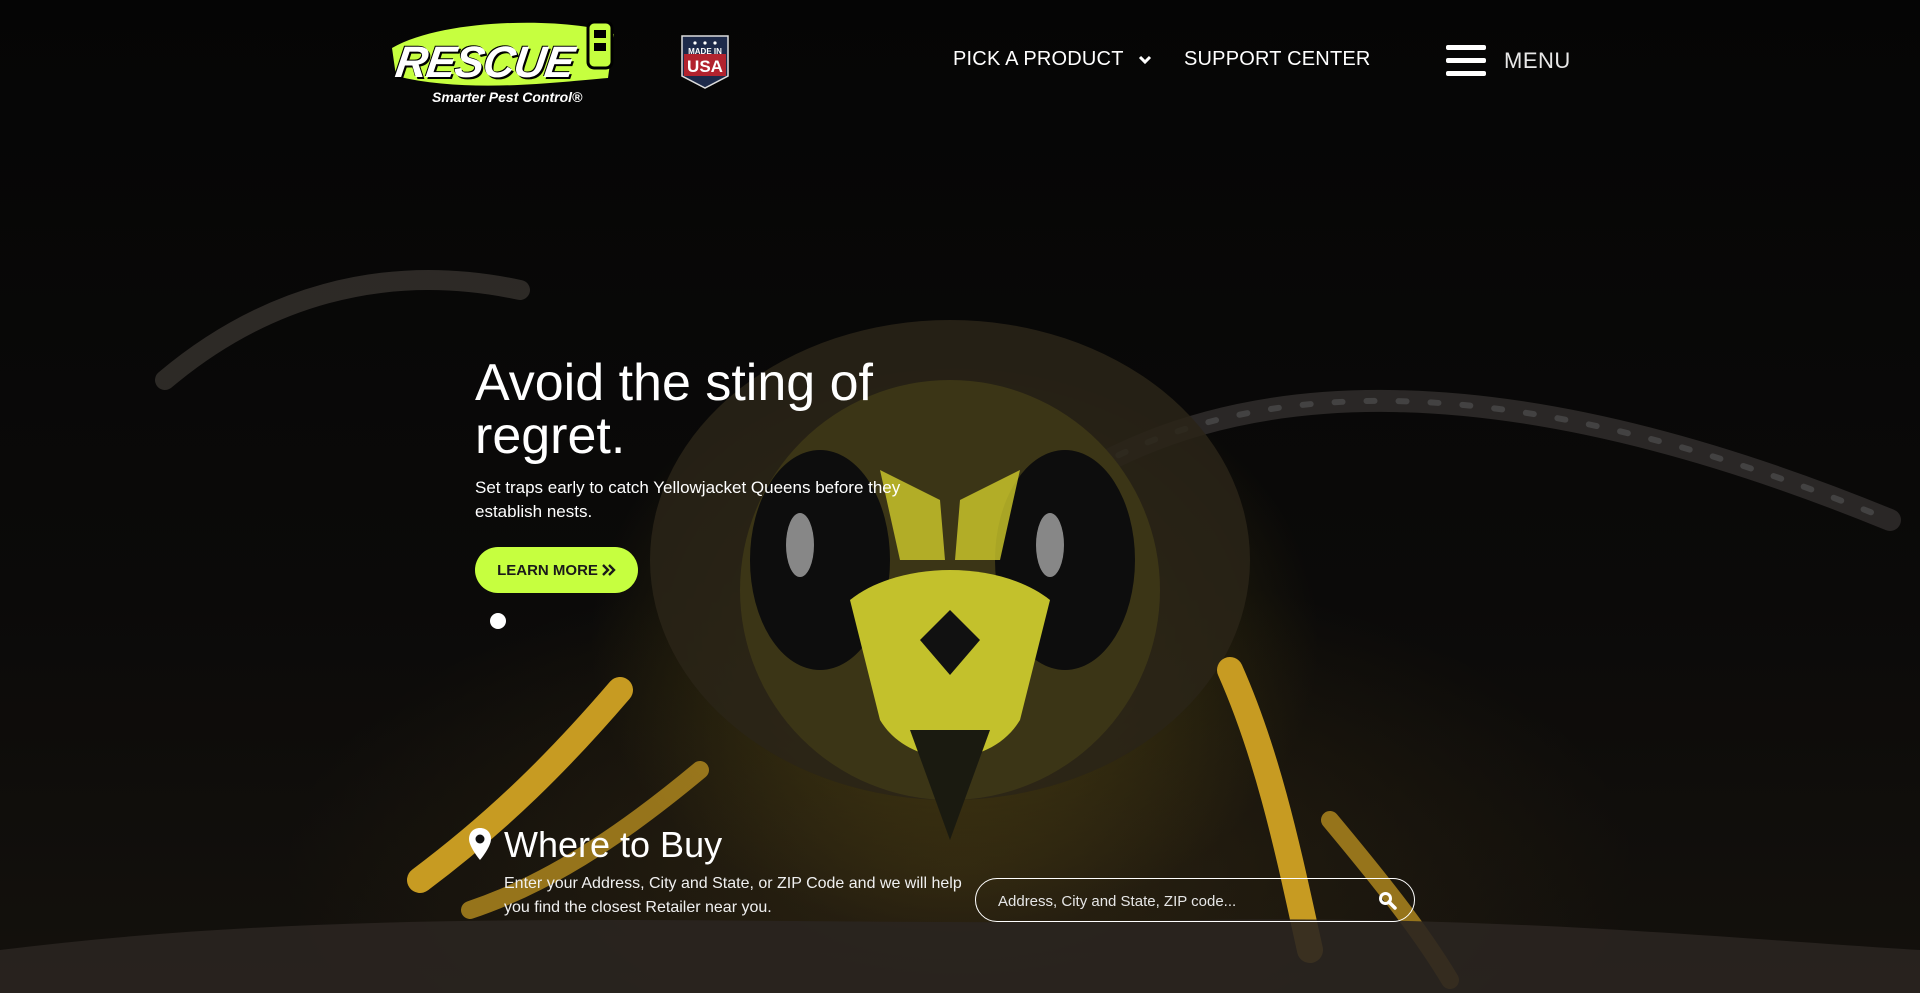 Image resolution: width=1920 pixels, height=993 pixels. Describe the element at coordinates (1144, 59) in the screenshot. I see `chevron-down-icon` at that location.